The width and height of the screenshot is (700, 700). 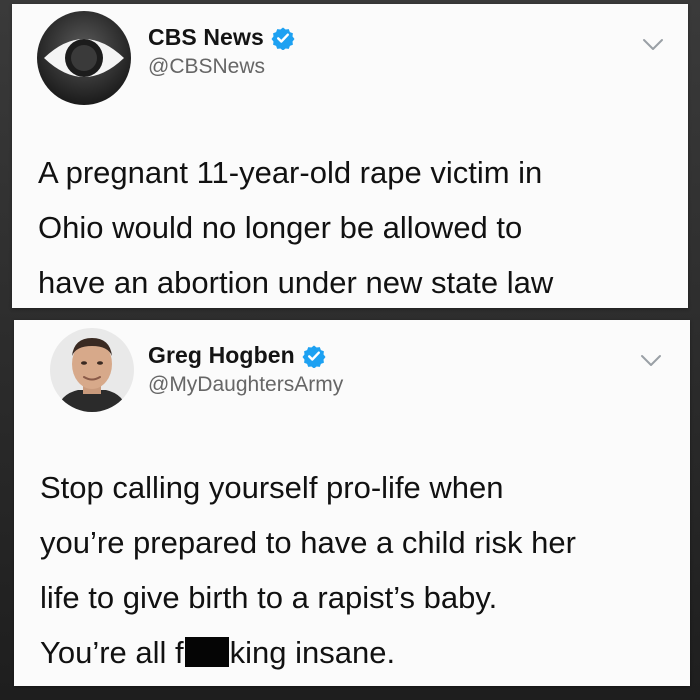 What do you see at coordinates (206, 37) in the screenshot?
I see `display-name: CBS News` at bounding box center [206, 37].